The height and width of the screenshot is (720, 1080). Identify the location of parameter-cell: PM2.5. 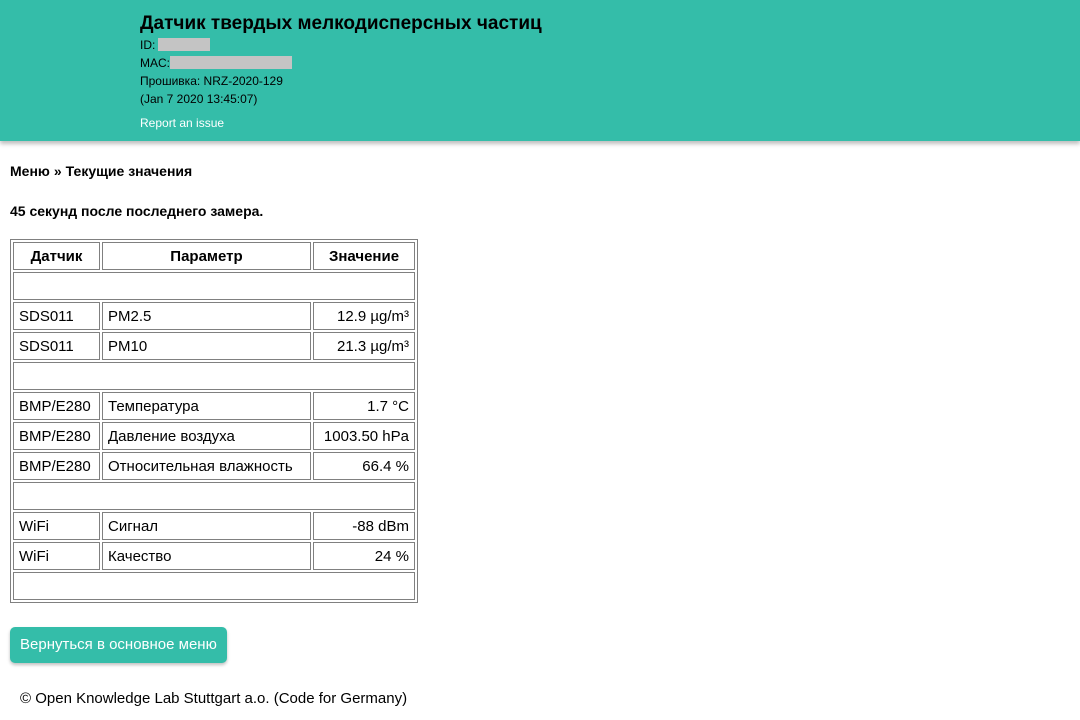
(206, 316).